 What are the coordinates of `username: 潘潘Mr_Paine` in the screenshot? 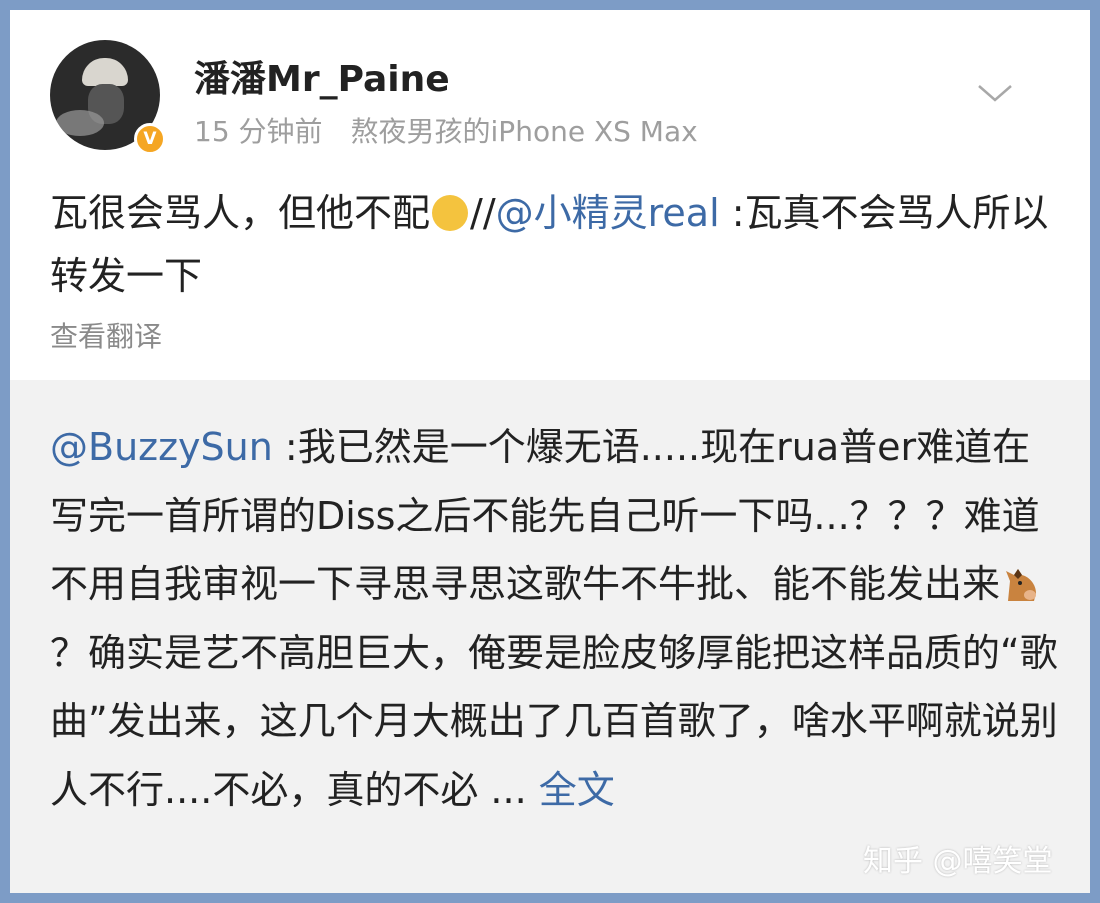 It's located at (322, 76).